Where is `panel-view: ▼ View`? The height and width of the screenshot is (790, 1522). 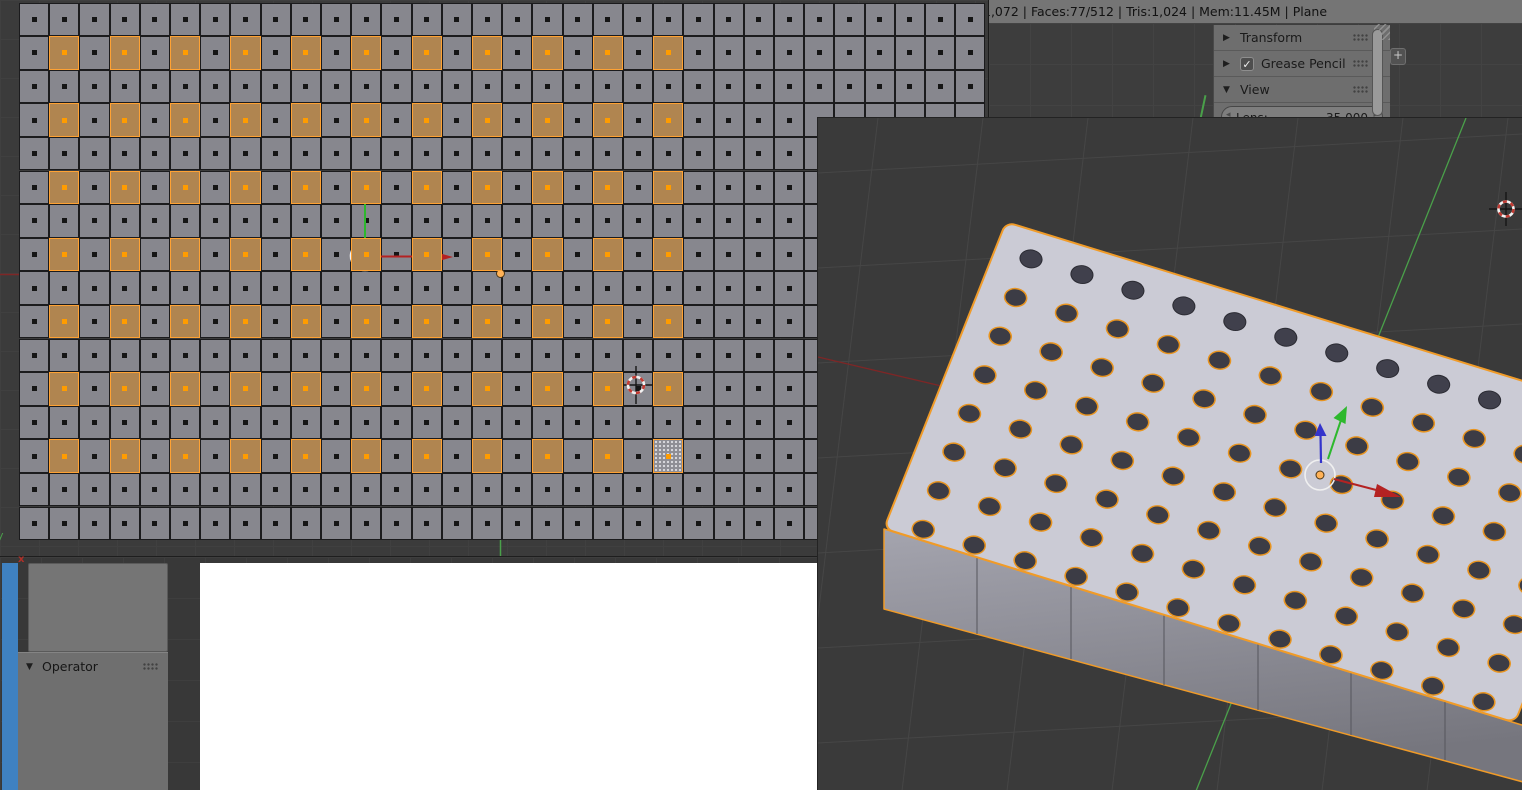 panel-view: ▼ View is located at coordinates (1302, 90).